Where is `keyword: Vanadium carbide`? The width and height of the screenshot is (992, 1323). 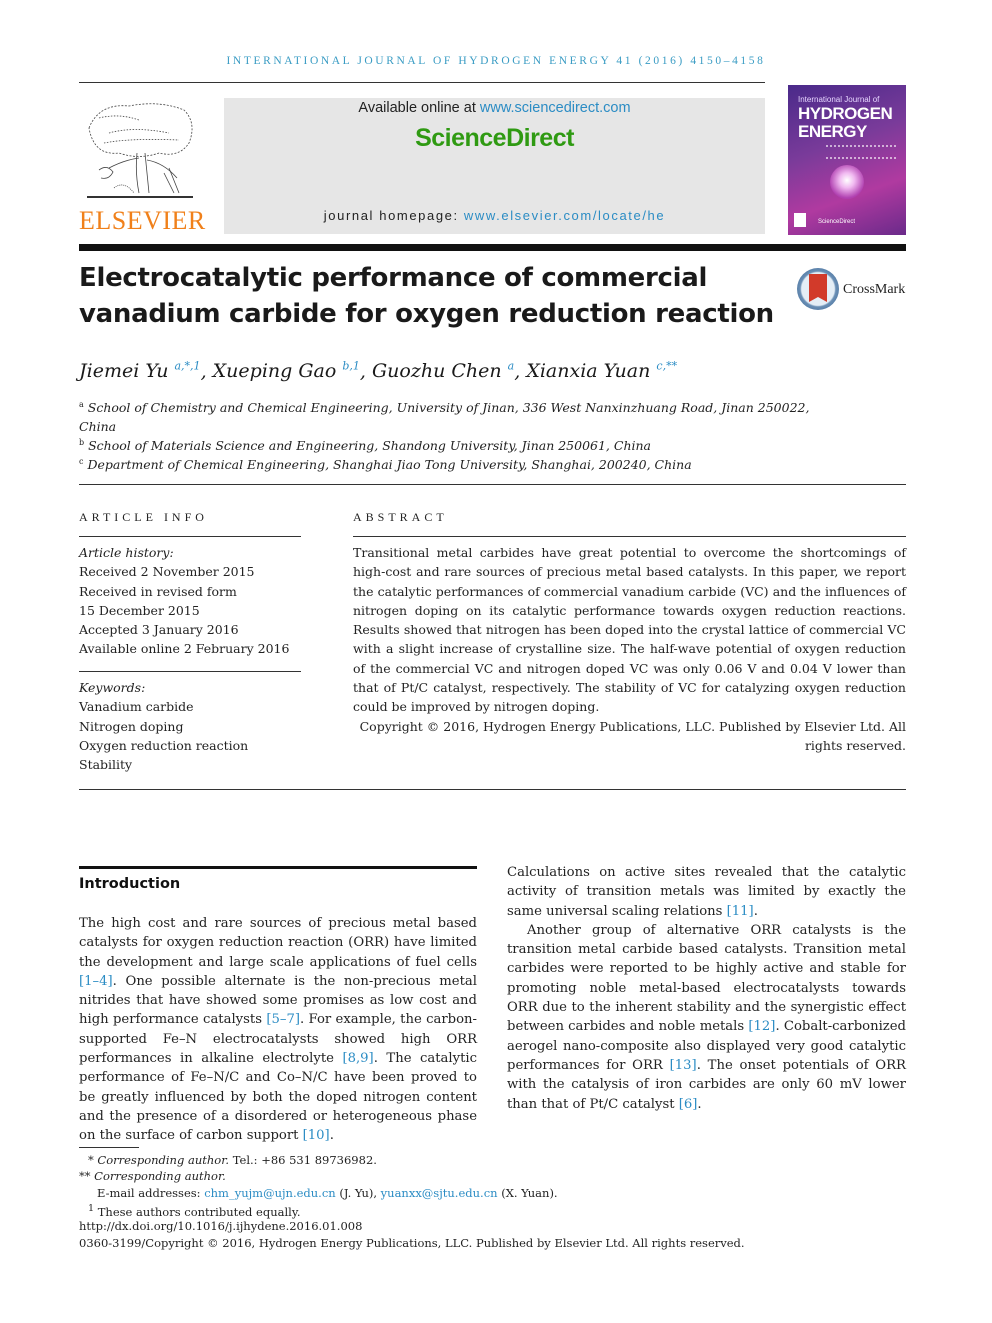
keyword: Vanadium carbide is located at coordinates (136, 707).